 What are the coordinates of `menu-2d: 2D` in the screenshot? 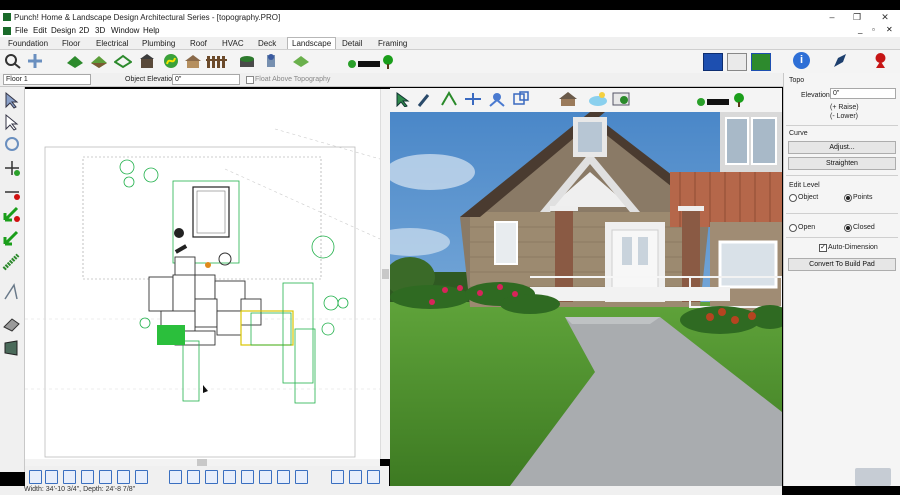 It's located at (84, 30).